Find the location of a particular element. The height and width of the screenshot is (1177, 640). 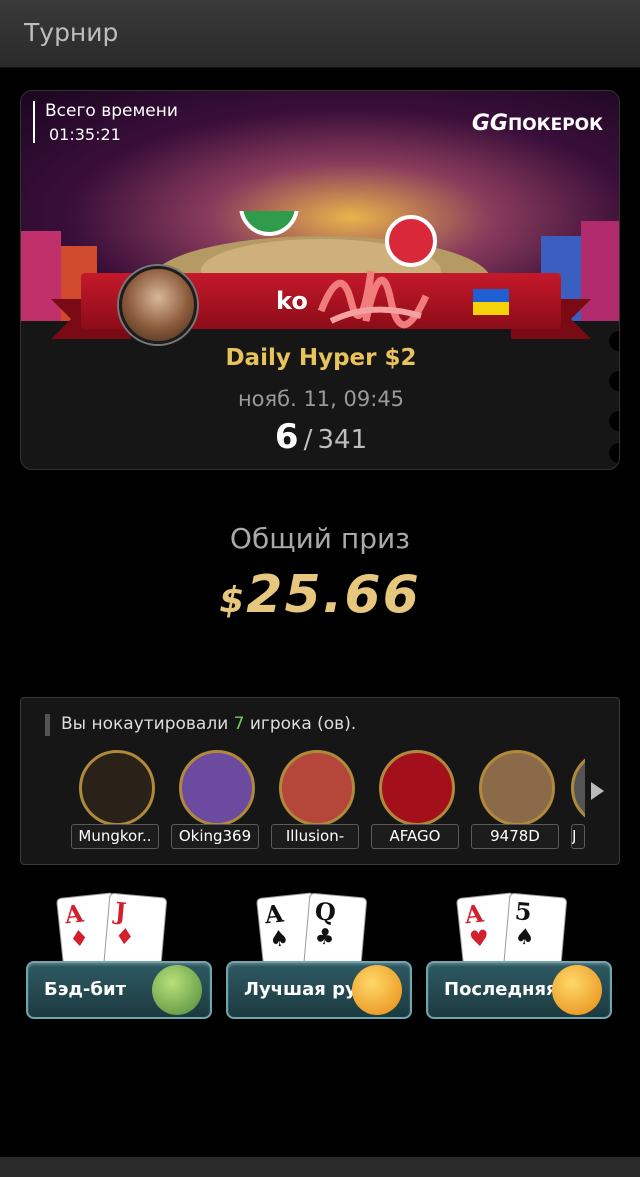

tournament-date: нояб. 11, 09:45 is located at coordinates (321, 399).